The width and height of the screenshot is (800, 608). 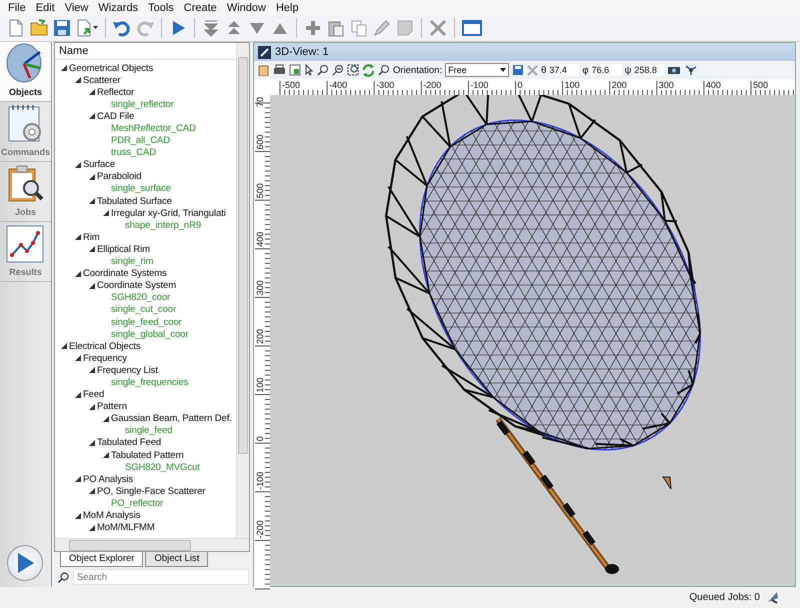 I want to click on category-item: MoM Analysis, so click(x=111, y=516).